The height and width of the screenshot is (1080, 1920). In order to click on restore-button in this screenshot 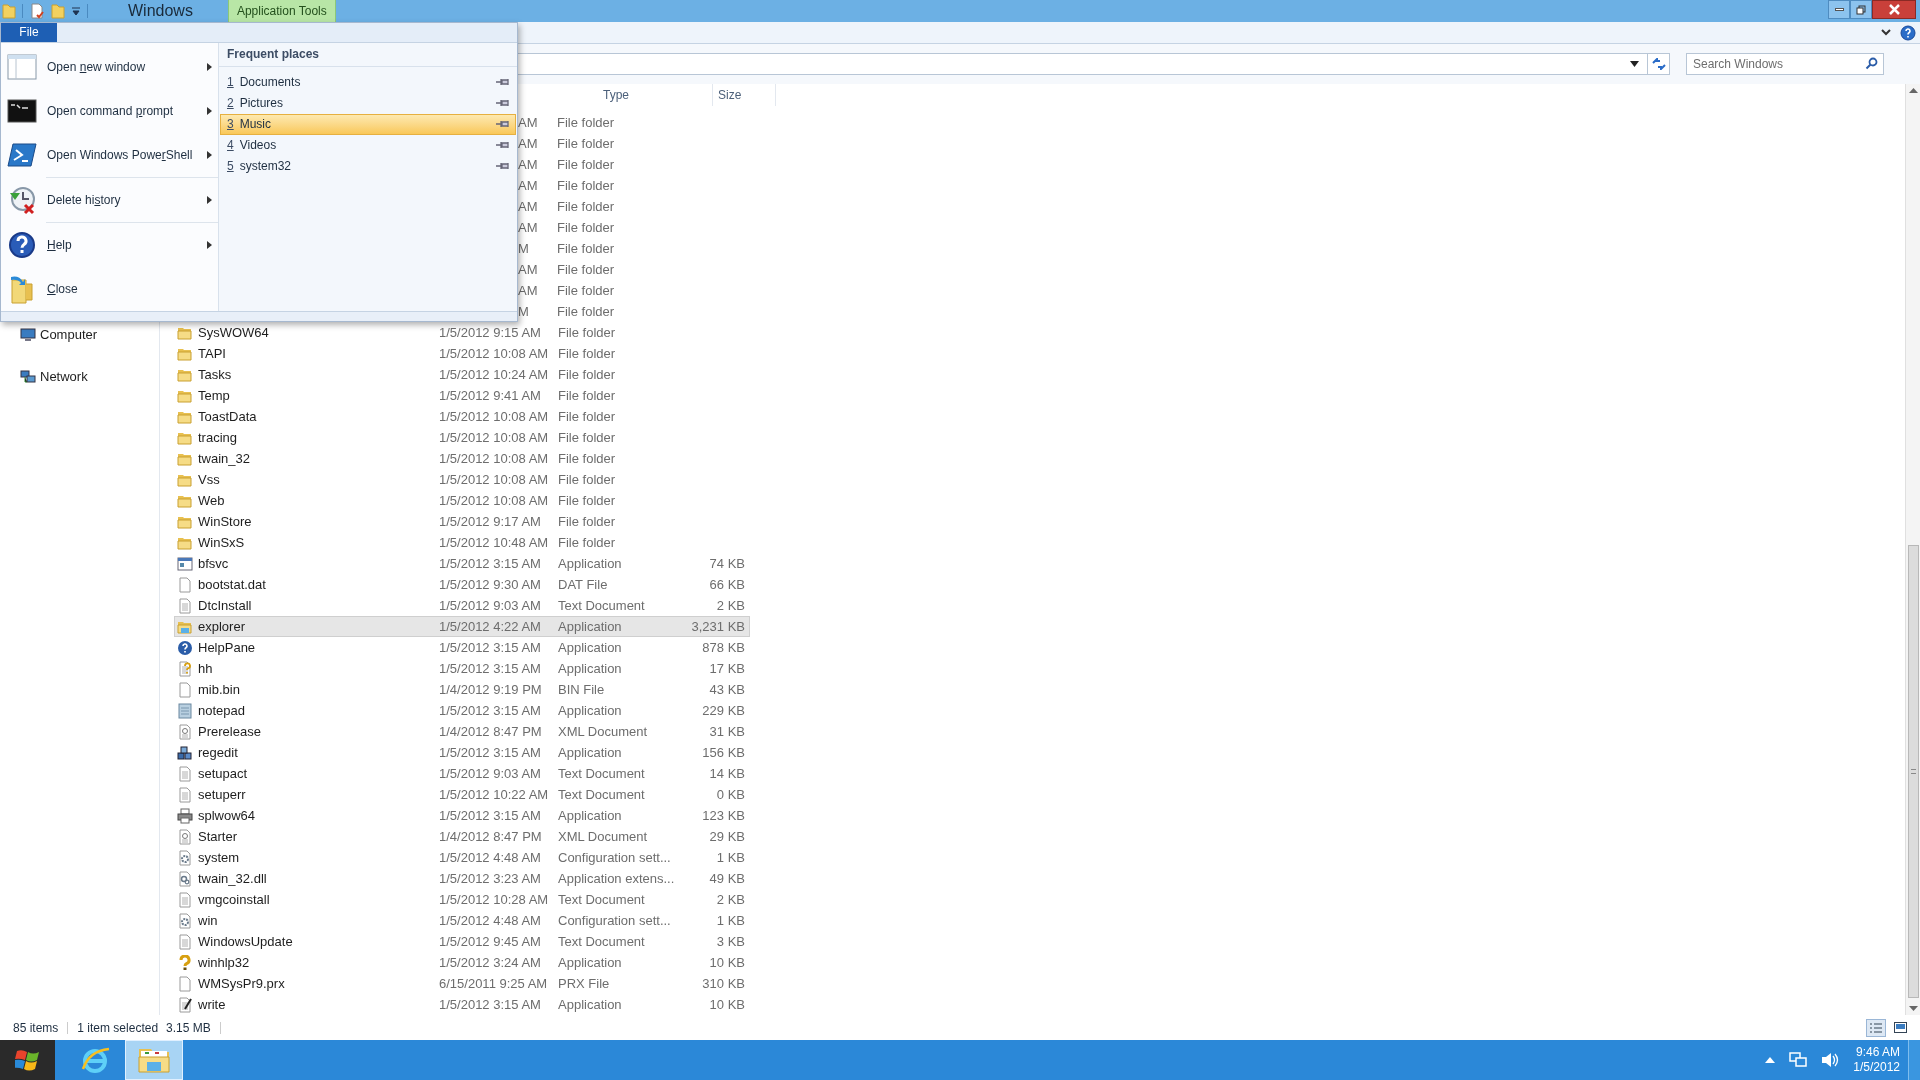, I will do `click(1861, 9)`.